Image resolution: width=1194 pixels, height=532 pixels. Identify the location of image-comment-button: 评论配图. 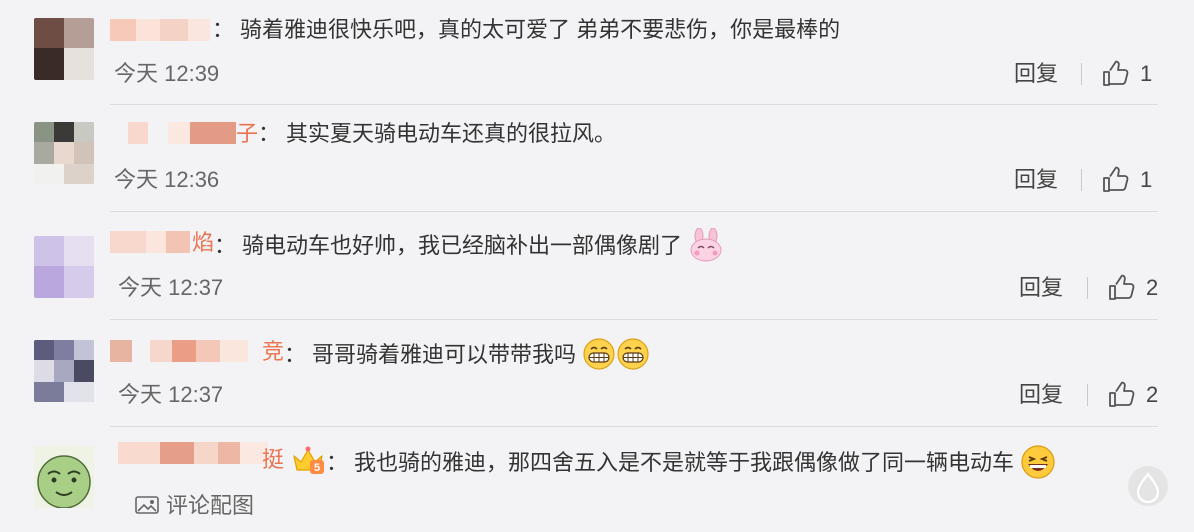
(194, 506).